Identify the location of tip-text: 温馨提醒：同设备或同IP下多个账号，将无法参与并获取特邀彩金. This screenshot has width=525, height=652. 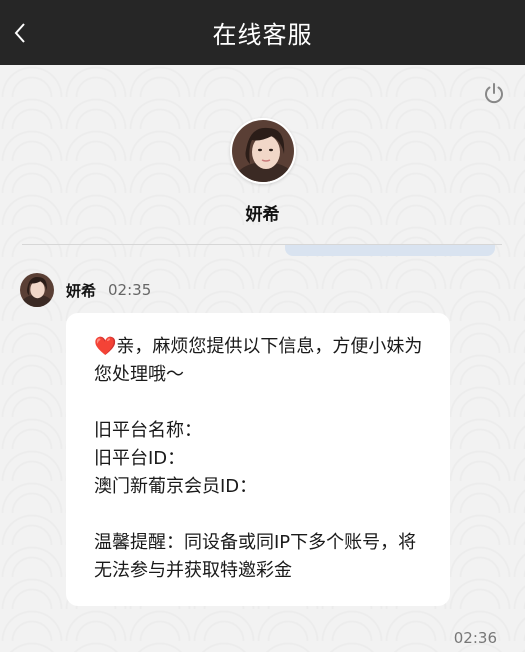
(255, 556).